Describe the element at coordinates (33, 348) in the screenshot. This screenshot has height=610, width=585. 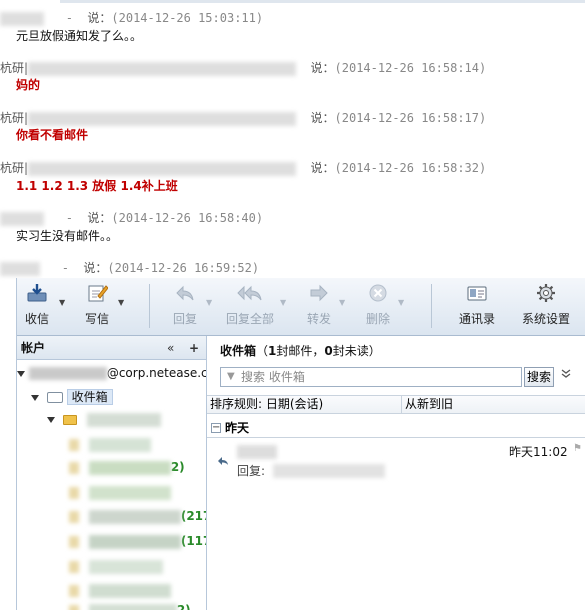
I see `sidebar-title: 帐户` at that location.